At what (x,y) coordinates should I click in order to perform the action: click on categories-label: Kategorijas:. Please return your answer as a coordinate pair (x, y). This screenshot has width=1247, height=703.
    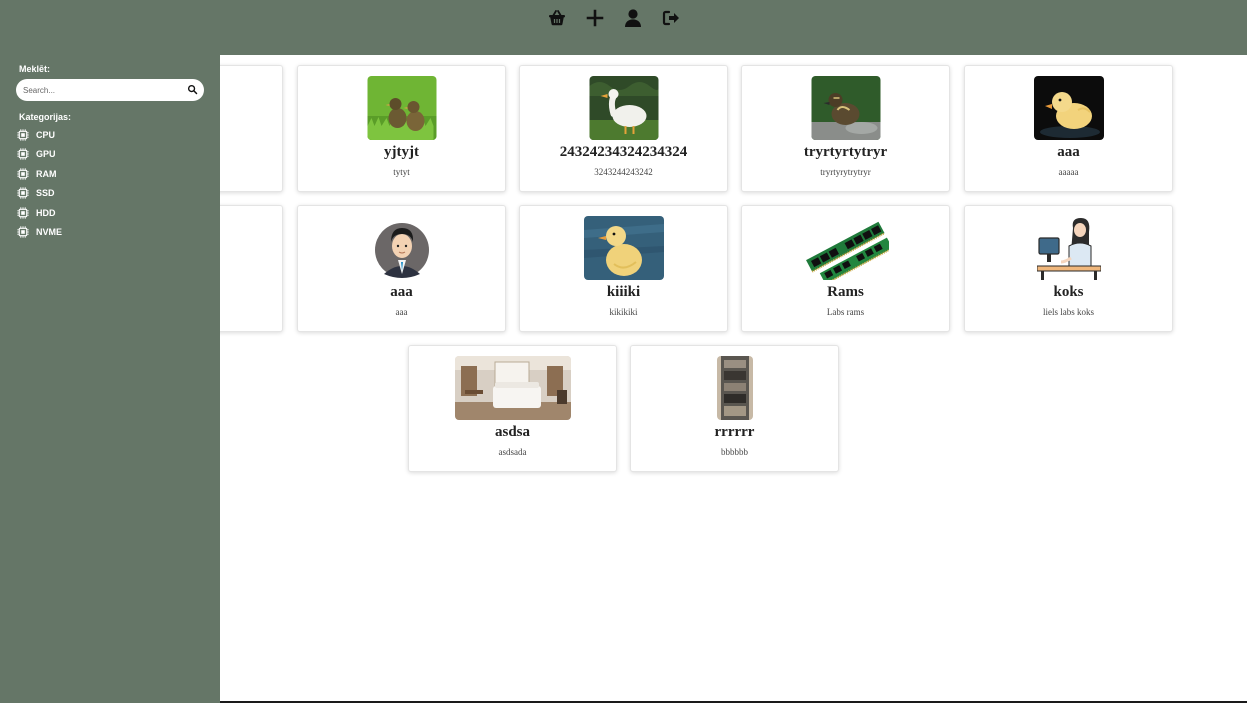
    Looking at the image, I should click on (45, 117).